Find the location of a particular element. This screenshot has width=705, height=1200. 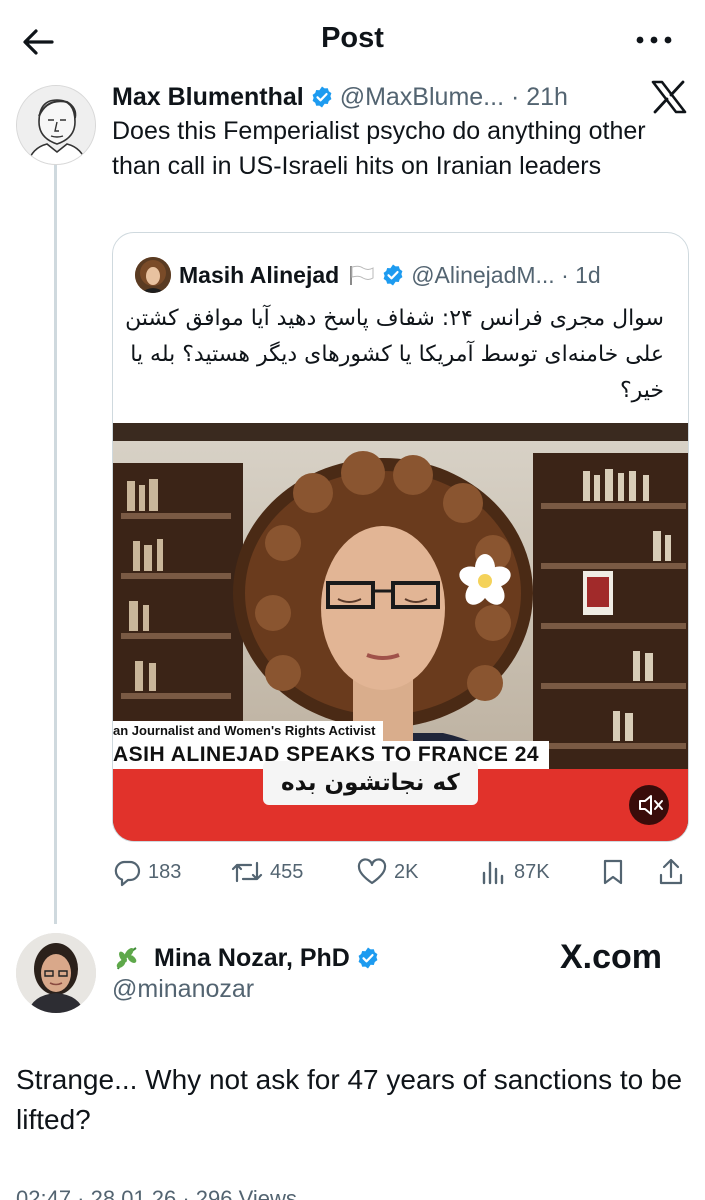

quote-avatar-image is located at coordinates (153, 275).